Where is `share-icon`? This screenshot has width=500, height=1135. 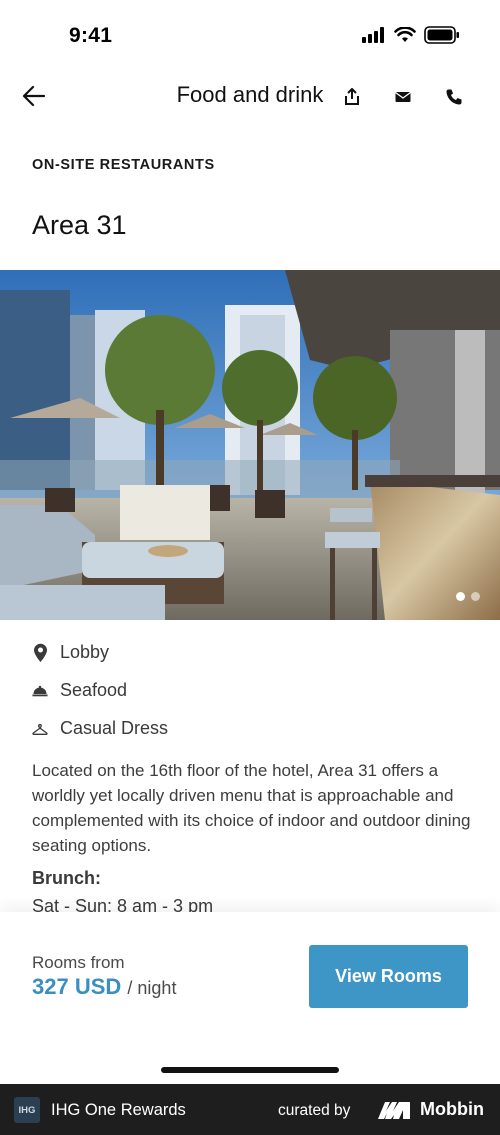
share-icon is located at coordinates (352, 96).